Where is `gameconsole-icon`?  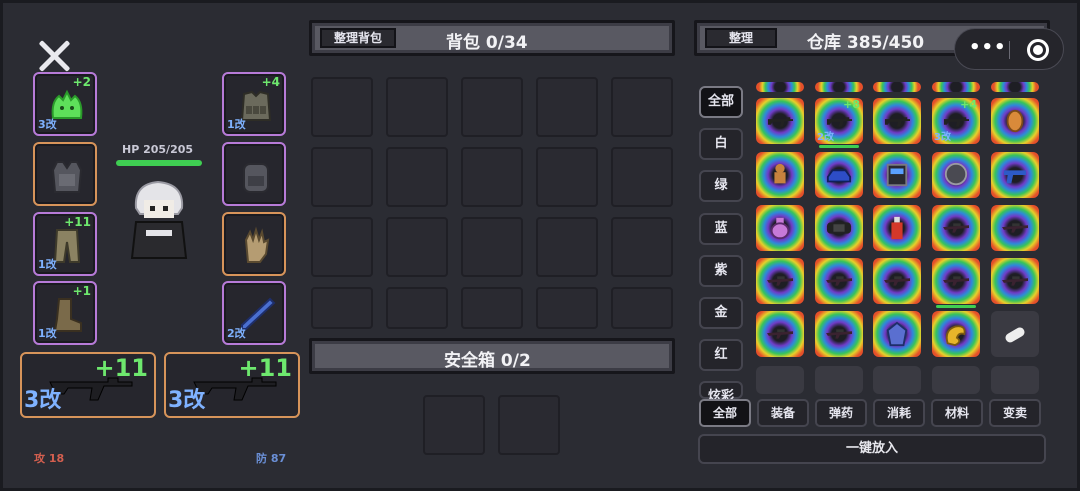 gameconsole-icon is located at coordinates (839, 228).